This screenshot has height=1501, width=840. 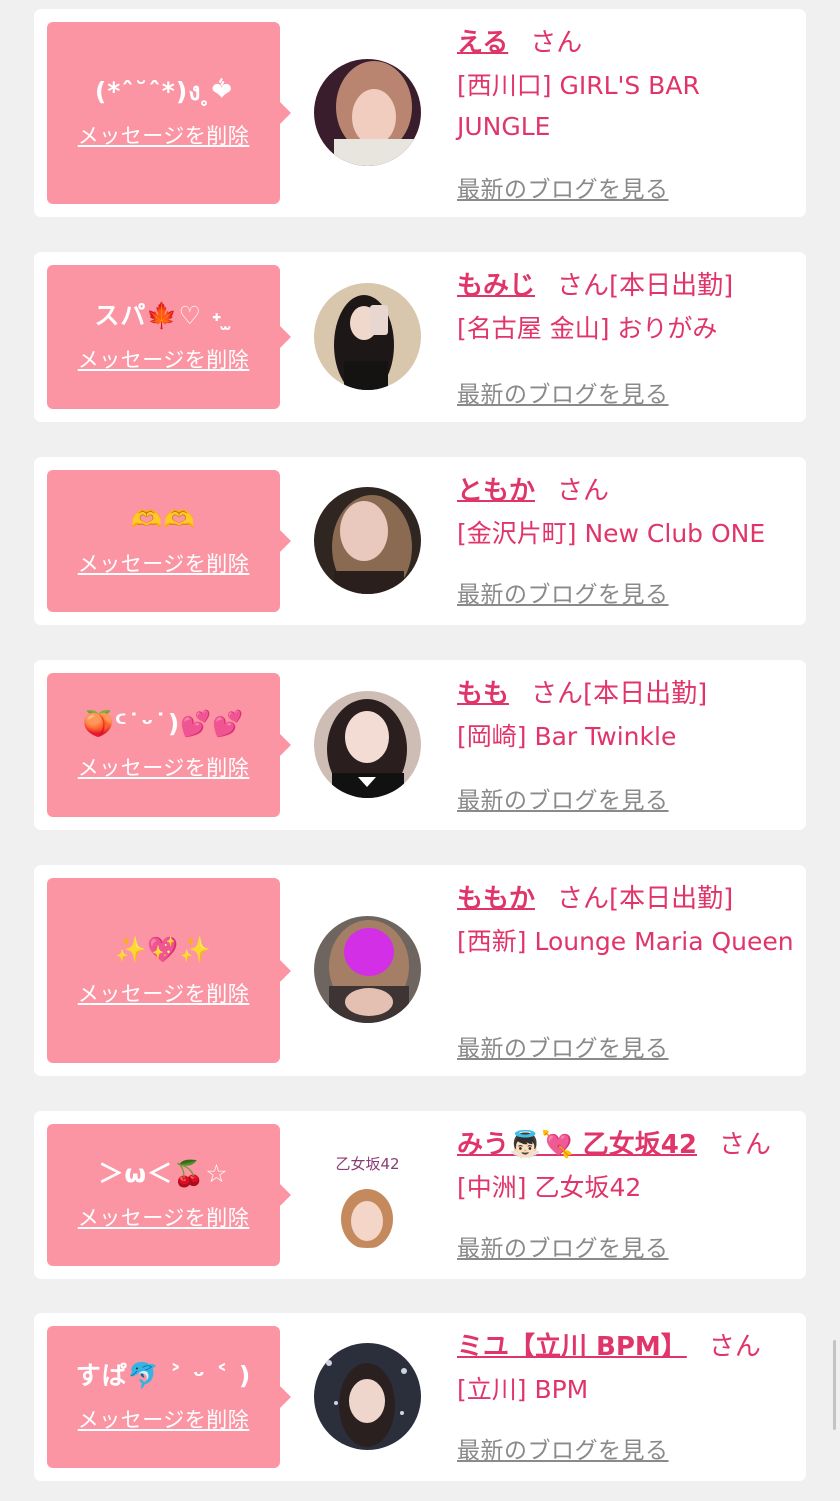 What do you see at coordinates (578, 106) in the screenshot?
I see `shop-name: [西川口] GIRL'S BAR JUNGLE` at bounding box center [578, 106].